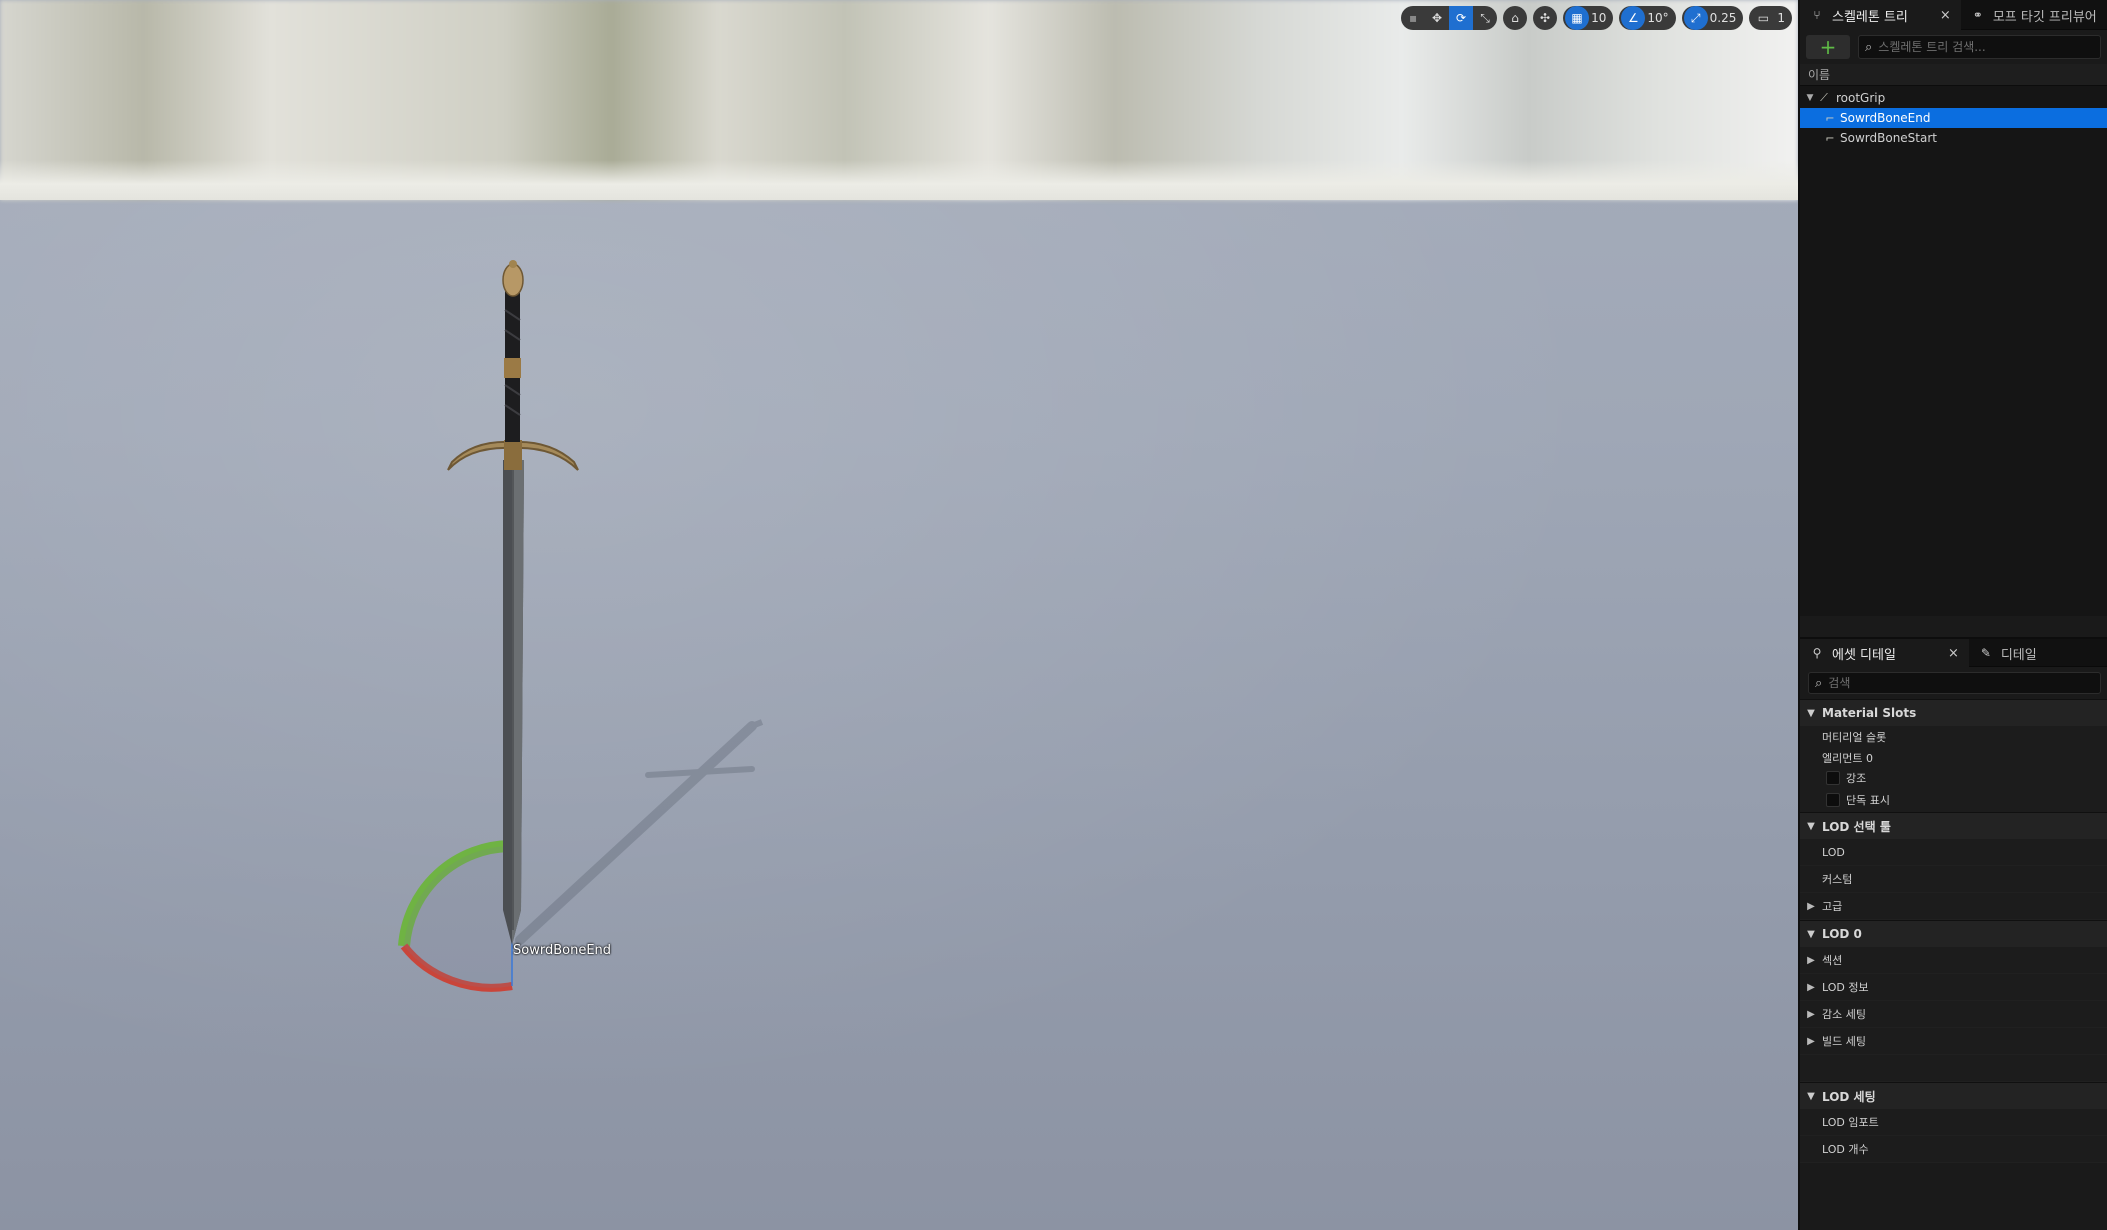 This screenshot has height=1230, width=2107. Describe the element at coordinates (1953, 1068) in the screenshot. I see `empty-row` at that location.